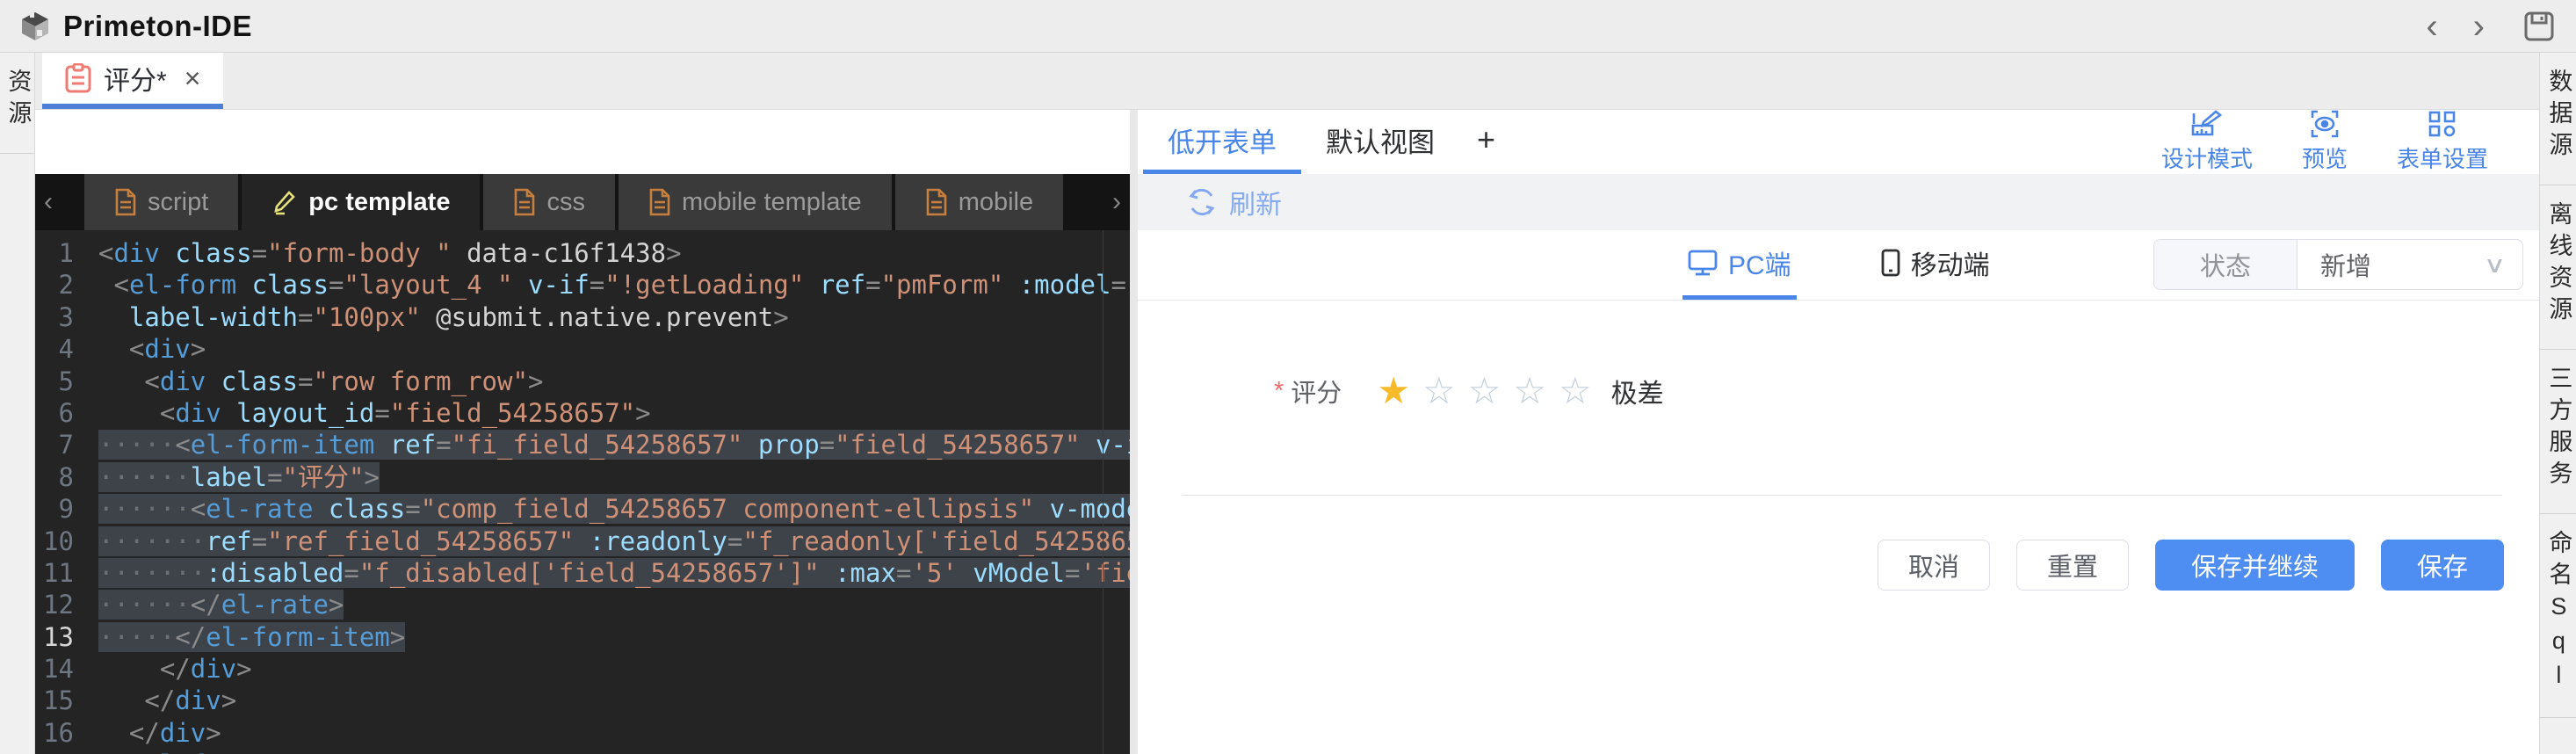  I want to click on editor-tab-css: css, so click(549, 202).